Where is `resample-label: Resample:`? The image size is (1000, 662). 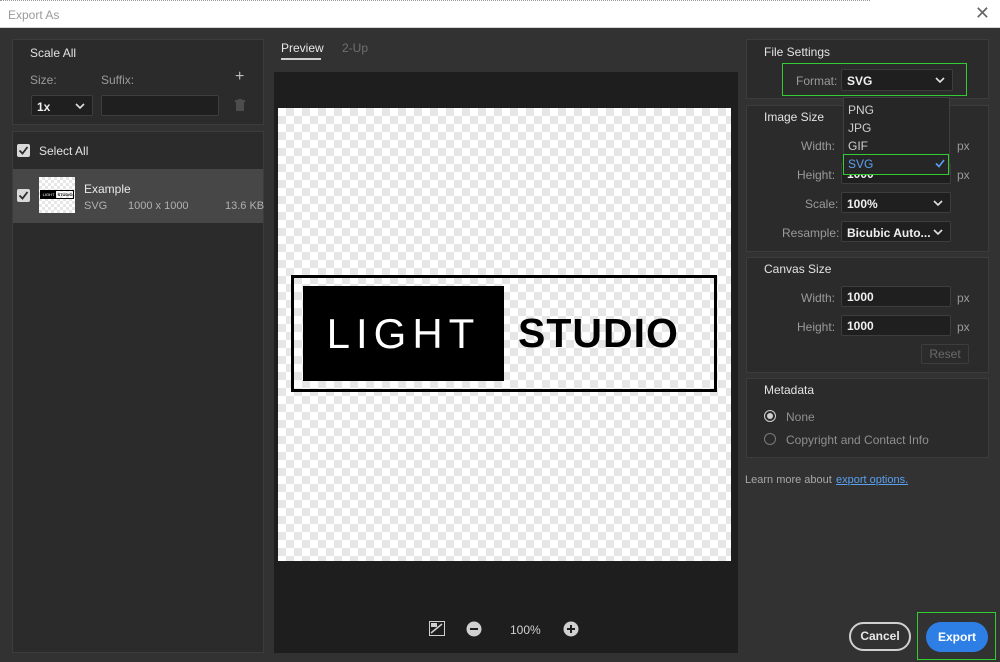 resample-label: Resample: is located at coordinates (811, 233).